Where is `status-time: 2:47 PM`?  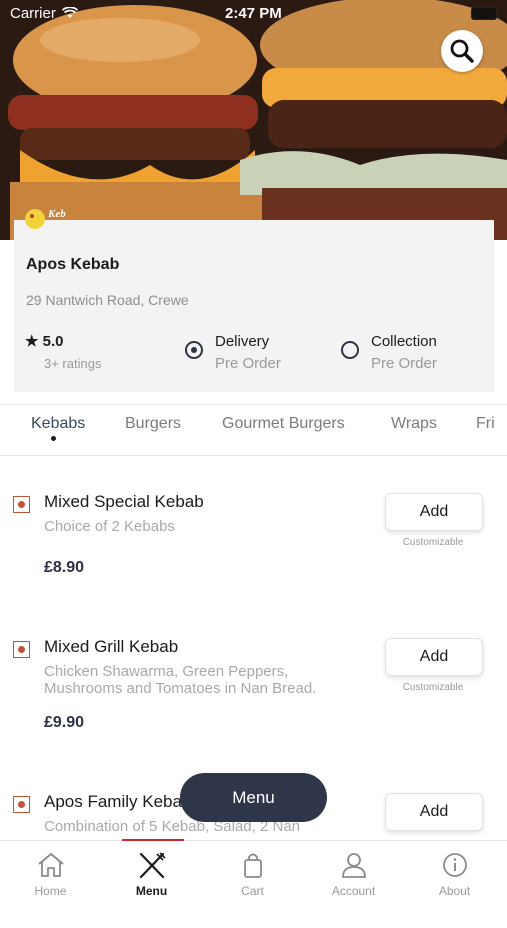 status-time: 2:47 PM is located at coordinates (253, 13).